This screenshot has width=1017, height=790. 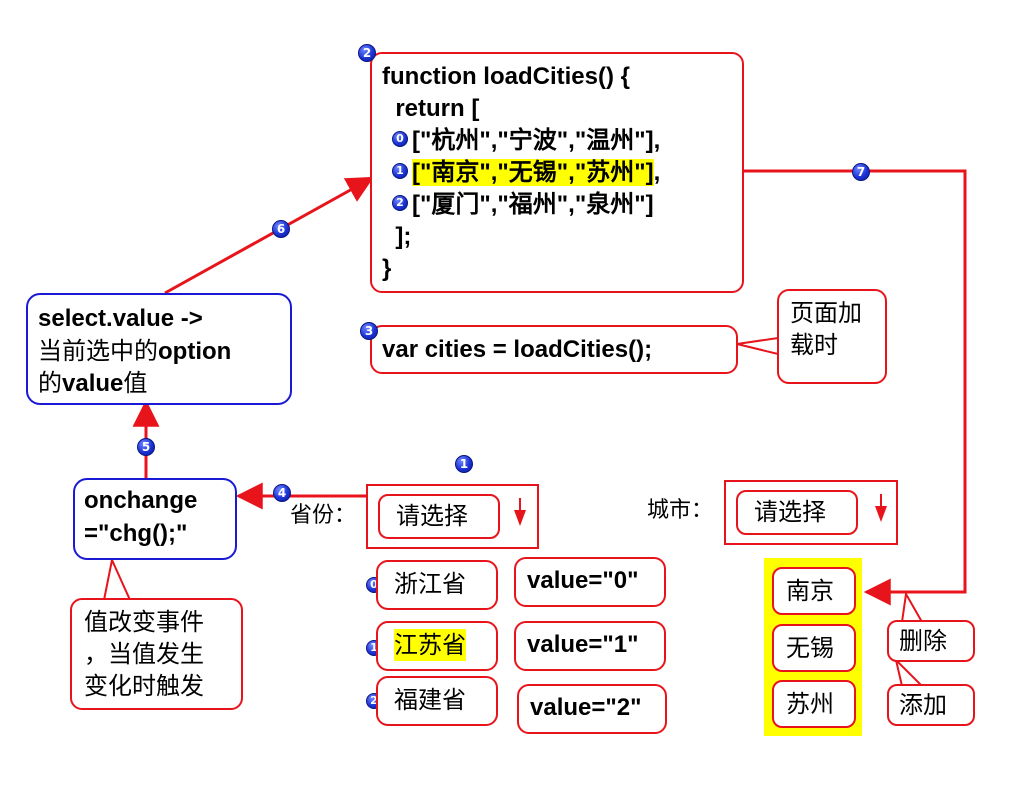 I want to click on code-row-0: ["杭州","宁波","温州"],, so click(x=536, y=140).